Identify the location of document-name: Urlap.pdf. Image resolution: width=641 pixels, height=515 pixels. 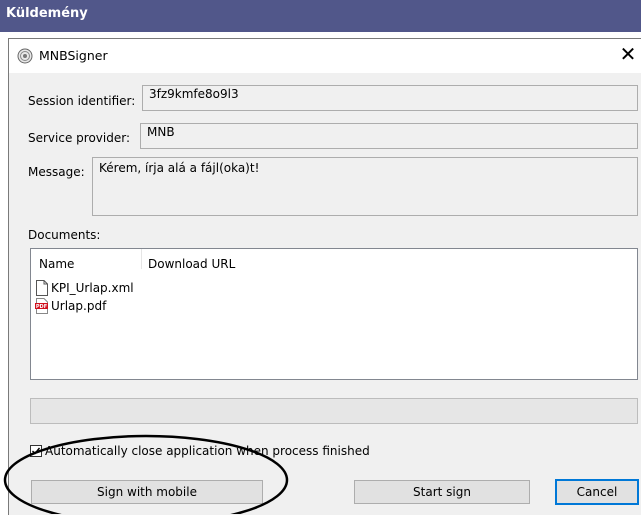
(79, 306).